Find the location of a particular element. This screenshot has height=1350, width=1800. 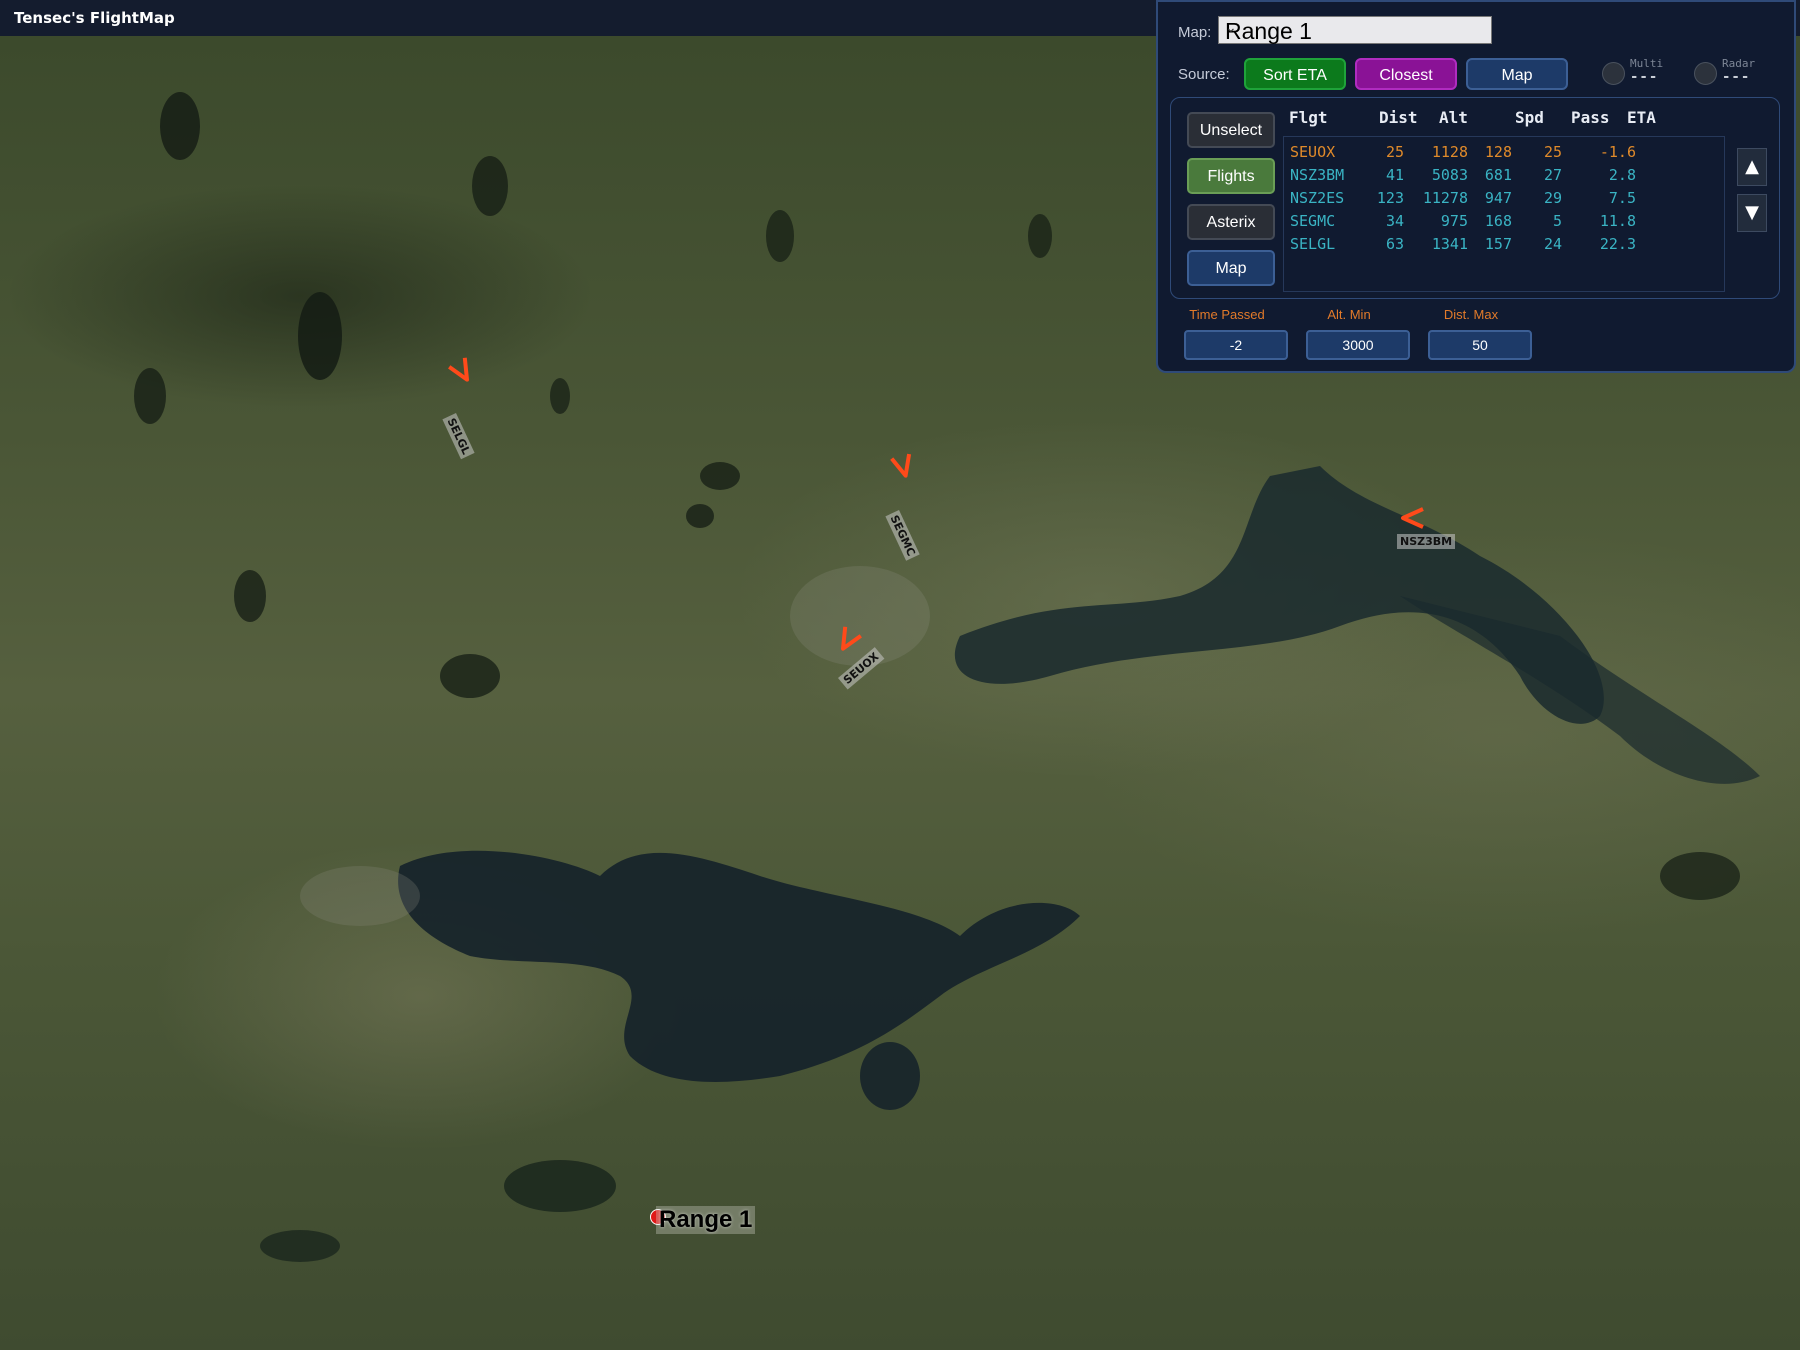

table-cell-spd: 681 is located at coordinates (1498, 175).